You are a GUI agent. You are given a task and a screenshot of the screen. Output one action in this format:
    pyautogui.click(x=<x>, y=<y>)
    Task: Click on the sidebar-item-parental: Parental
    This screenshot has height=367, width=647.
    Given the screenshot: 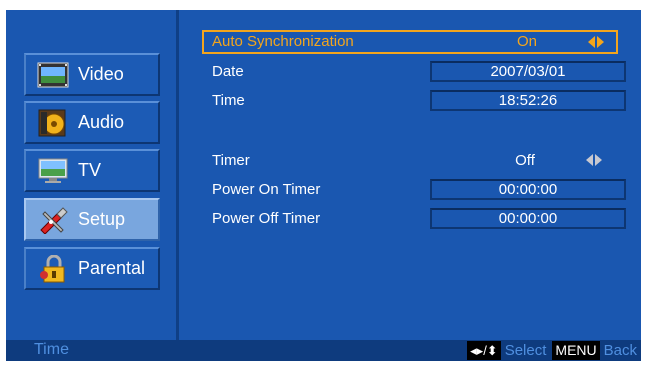 What is the action you would take?
    pyautogui.click(x=92, y=268)
    